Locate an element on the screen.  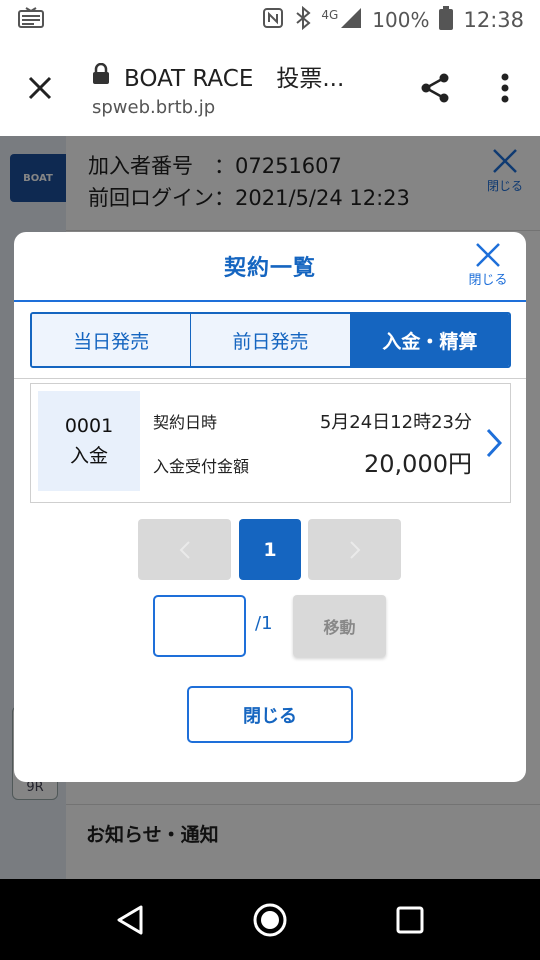
share-icon is located at coordinates (435, 88).